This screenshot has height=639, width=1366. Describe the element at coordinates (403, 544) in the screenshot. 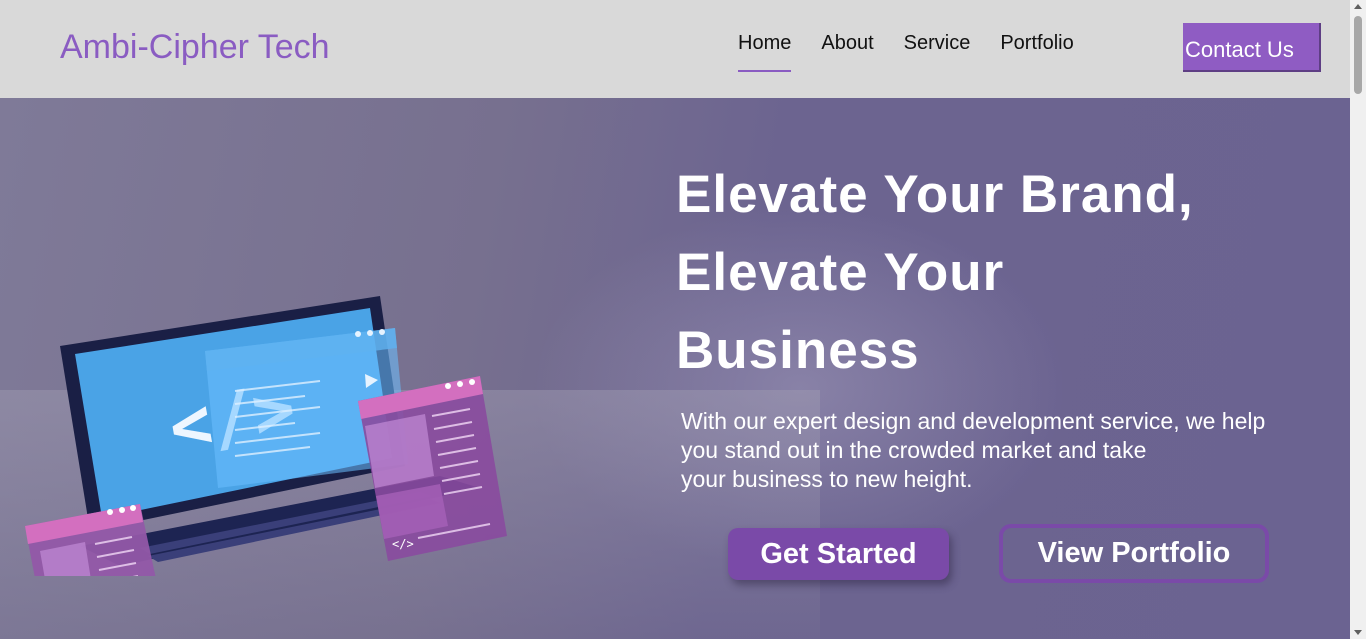

I see `small-code-glyph: </>` at that location.